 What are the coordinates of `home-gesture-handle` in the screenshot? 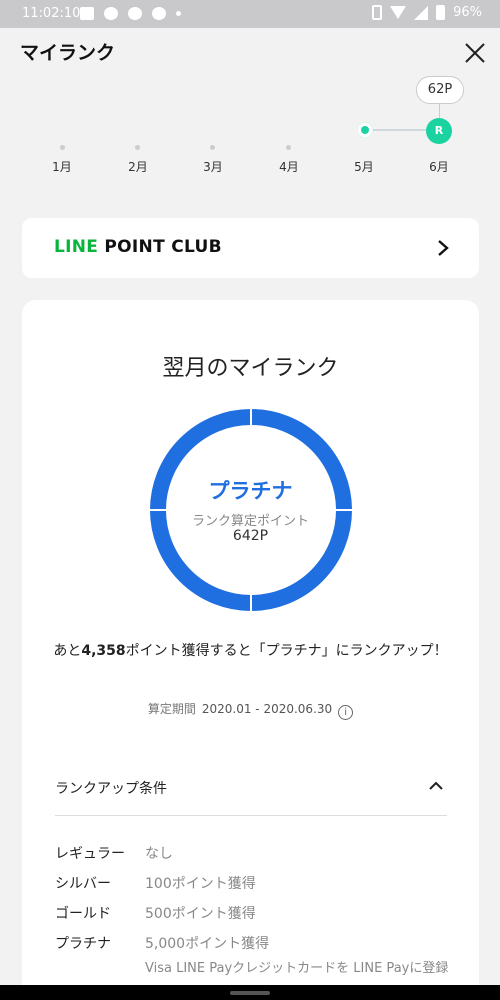 It's located at (250, 993).